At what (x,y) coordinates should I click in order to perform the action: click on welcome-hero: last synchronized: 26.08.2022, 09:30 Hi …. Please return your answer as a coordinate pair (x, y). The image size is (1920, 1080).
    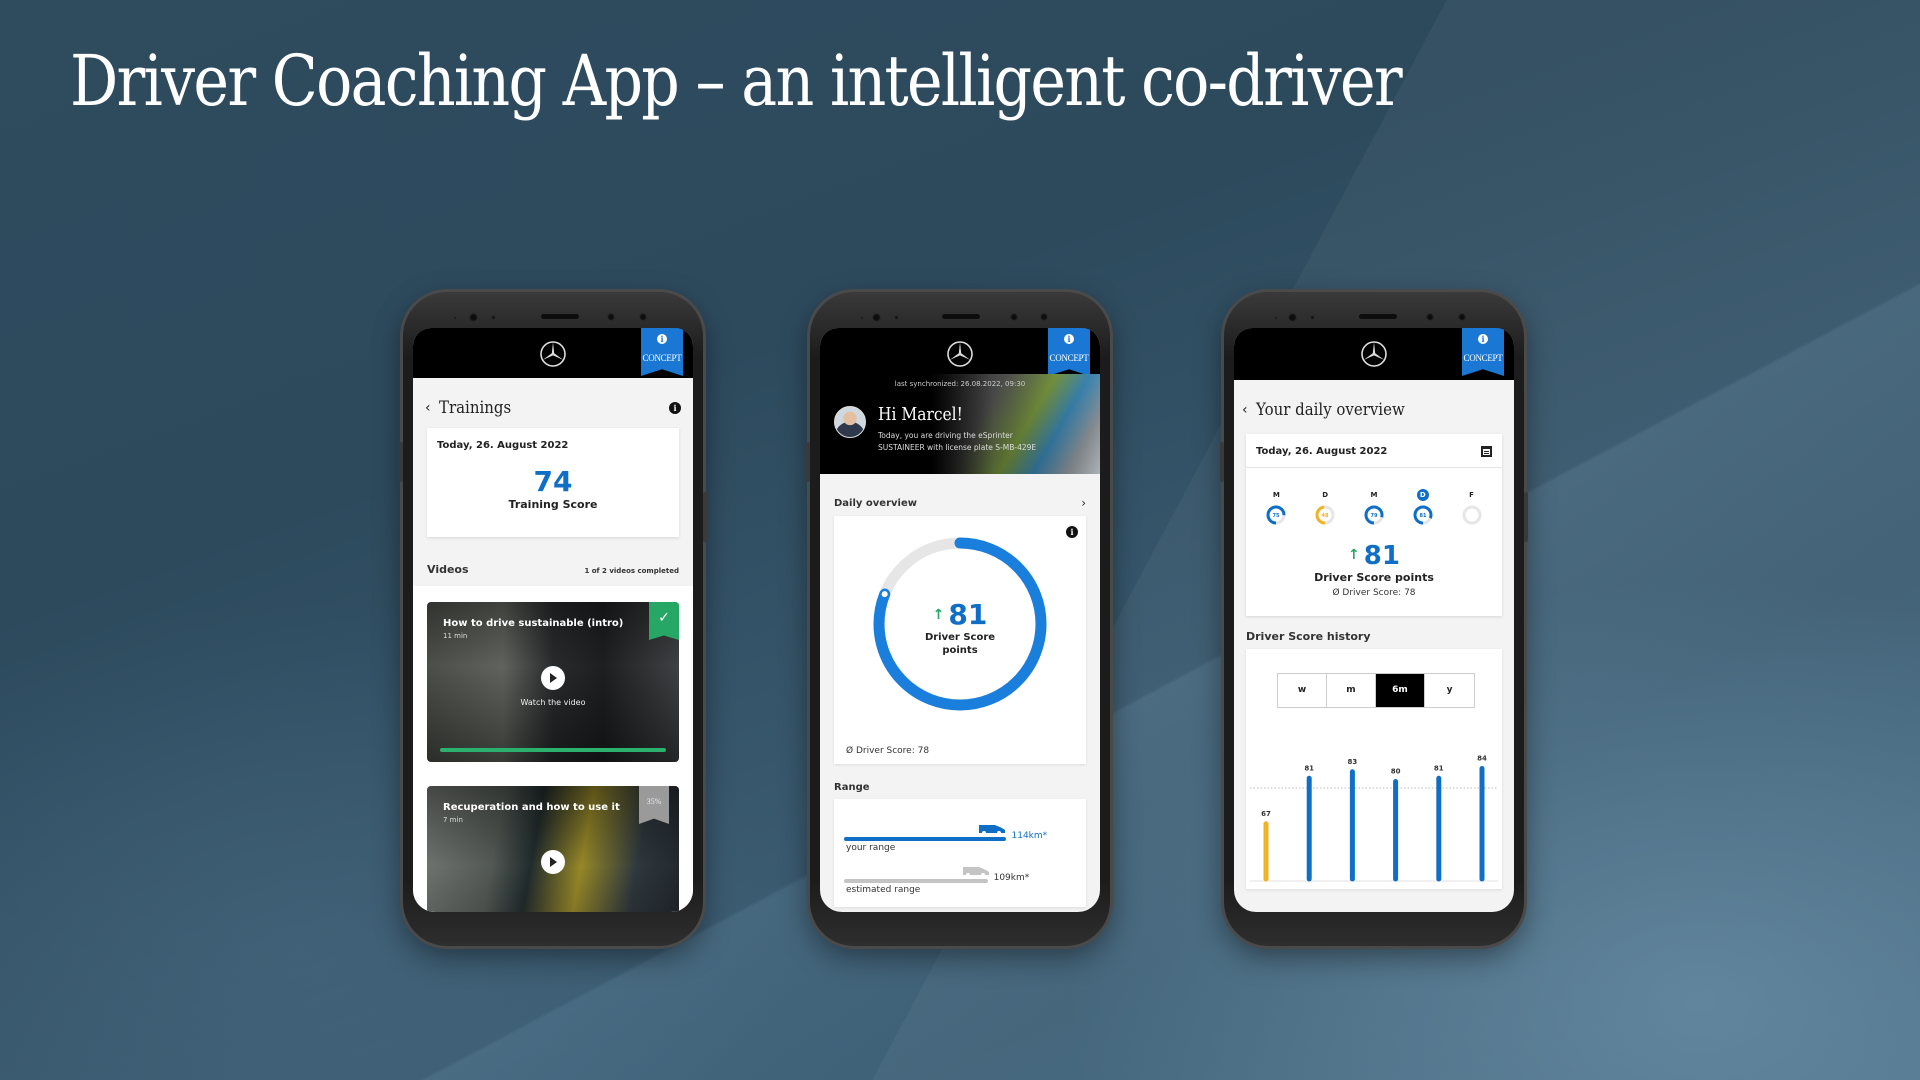
    Looking at the image, I should click on (960, 424).